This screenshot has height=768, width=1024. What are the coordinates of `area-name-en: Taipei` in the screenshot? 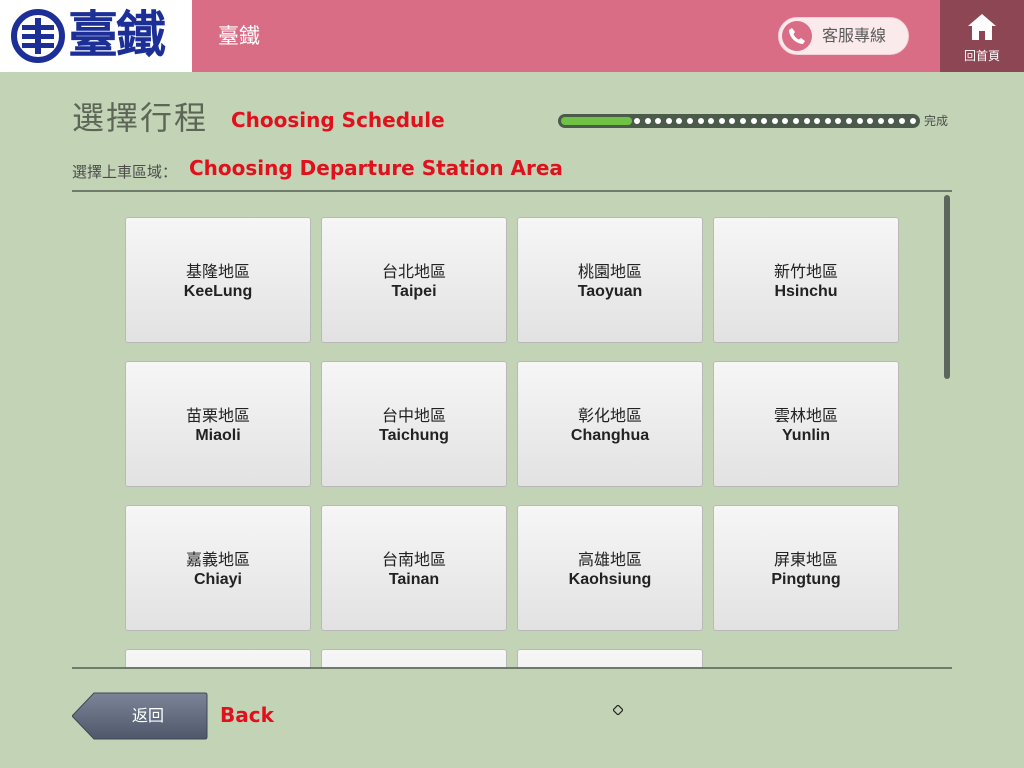 It's located at (414, 291).